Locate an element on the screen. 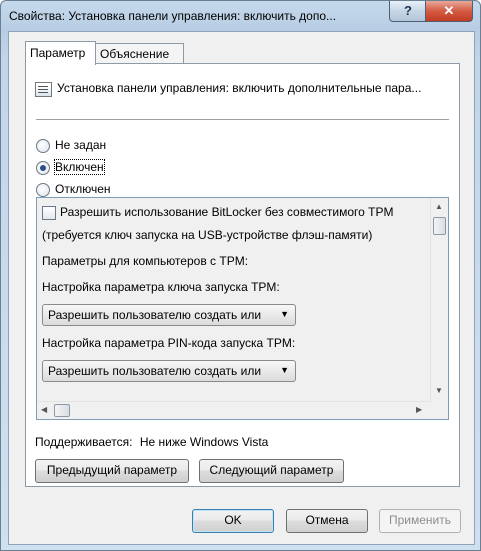 This screenshot has height=551, width=481. policy-setting-icon is located at coordinates (43, 89).